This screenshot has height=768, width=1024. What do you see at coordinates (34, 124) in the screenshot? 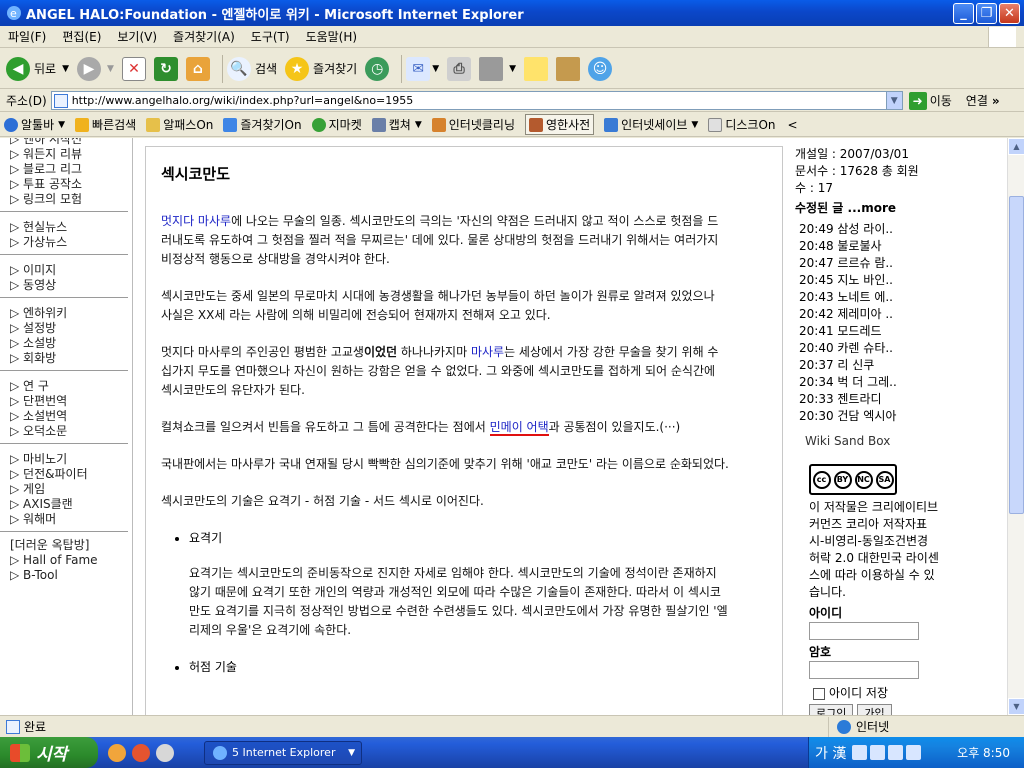
I see `altoolbar-button: 알툴바 ▼` at bounding box center [34, 124].